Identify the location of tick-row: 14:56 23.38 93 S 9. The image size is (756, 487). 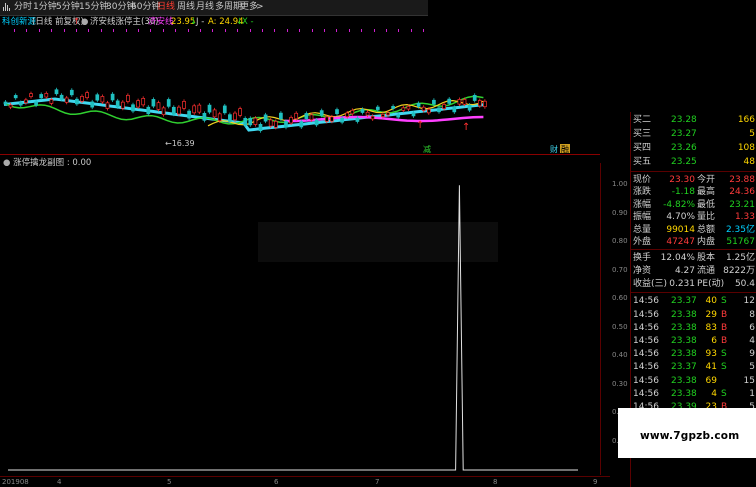
(693, 354).